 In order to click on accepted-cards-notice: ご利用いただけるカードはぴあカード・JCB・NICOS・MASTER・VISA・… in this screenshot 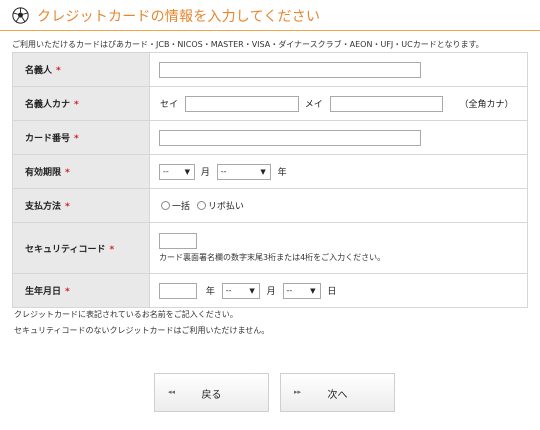, I will do `click(248, 44)`.